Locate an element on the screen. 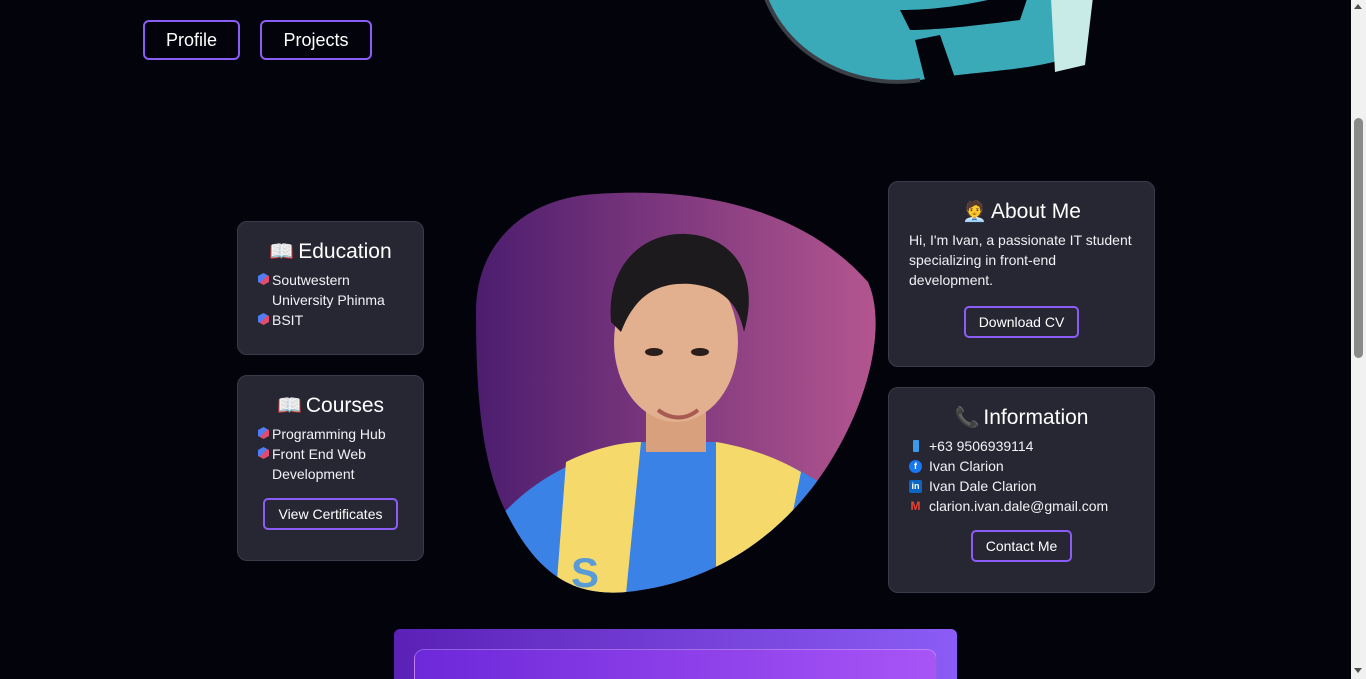  list-item: BSIT is located at coordinates (330, 320).